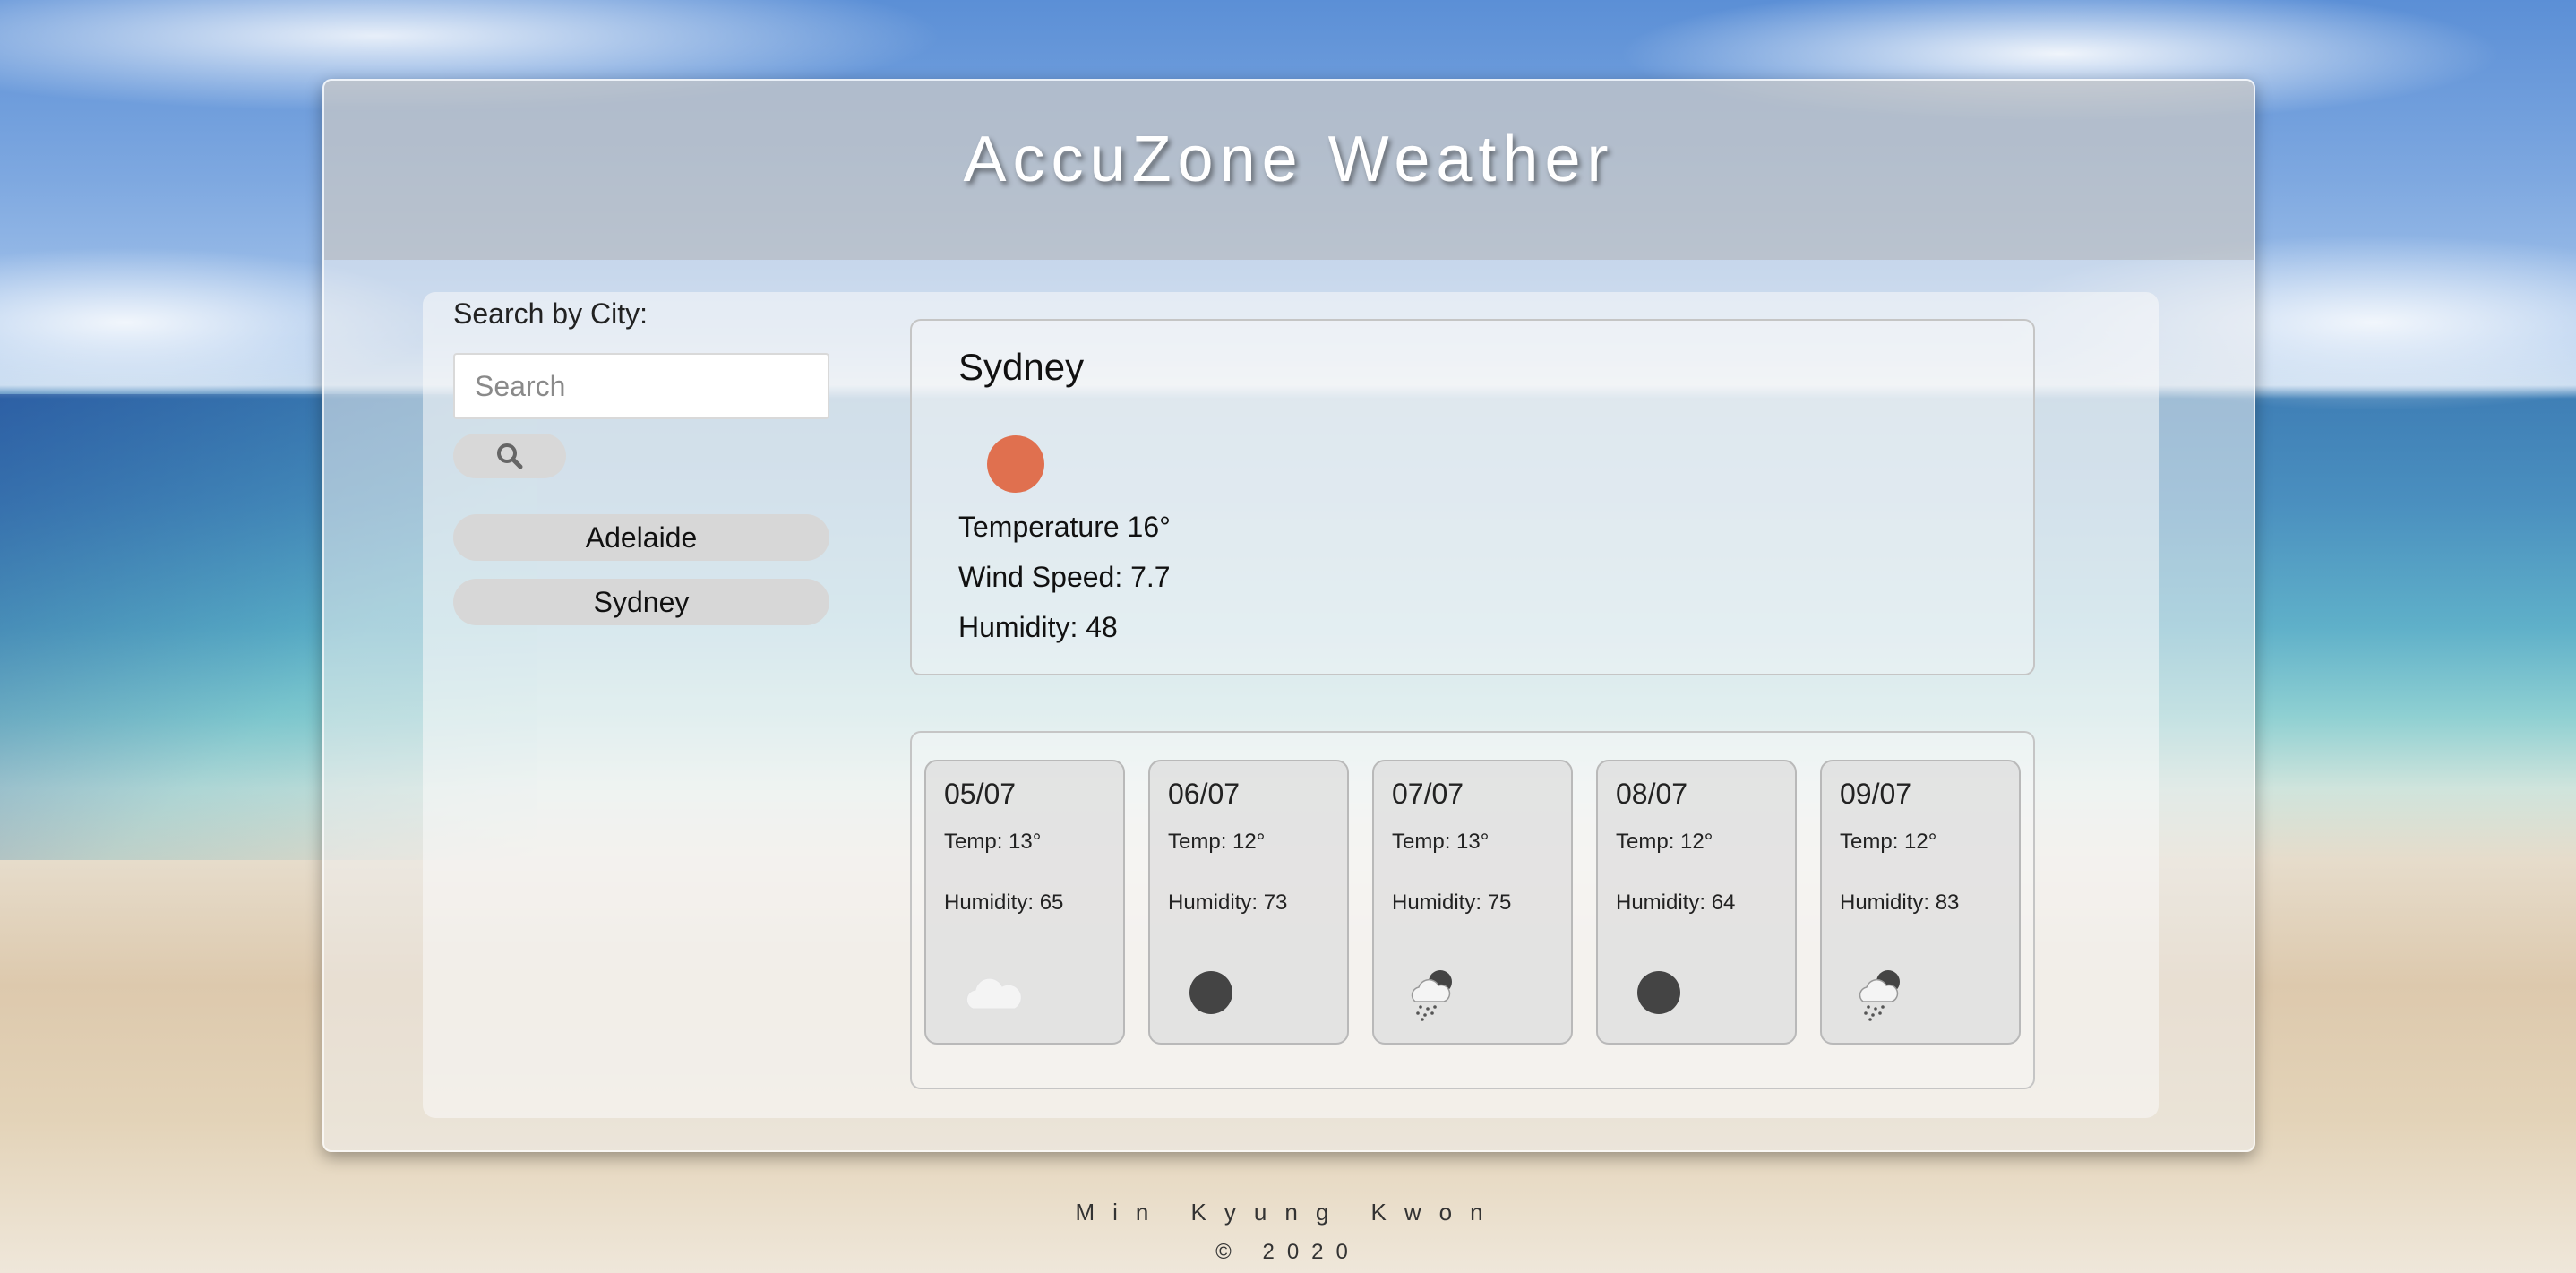  I want to click on history-city-button: Sydney, so click(641, 602).